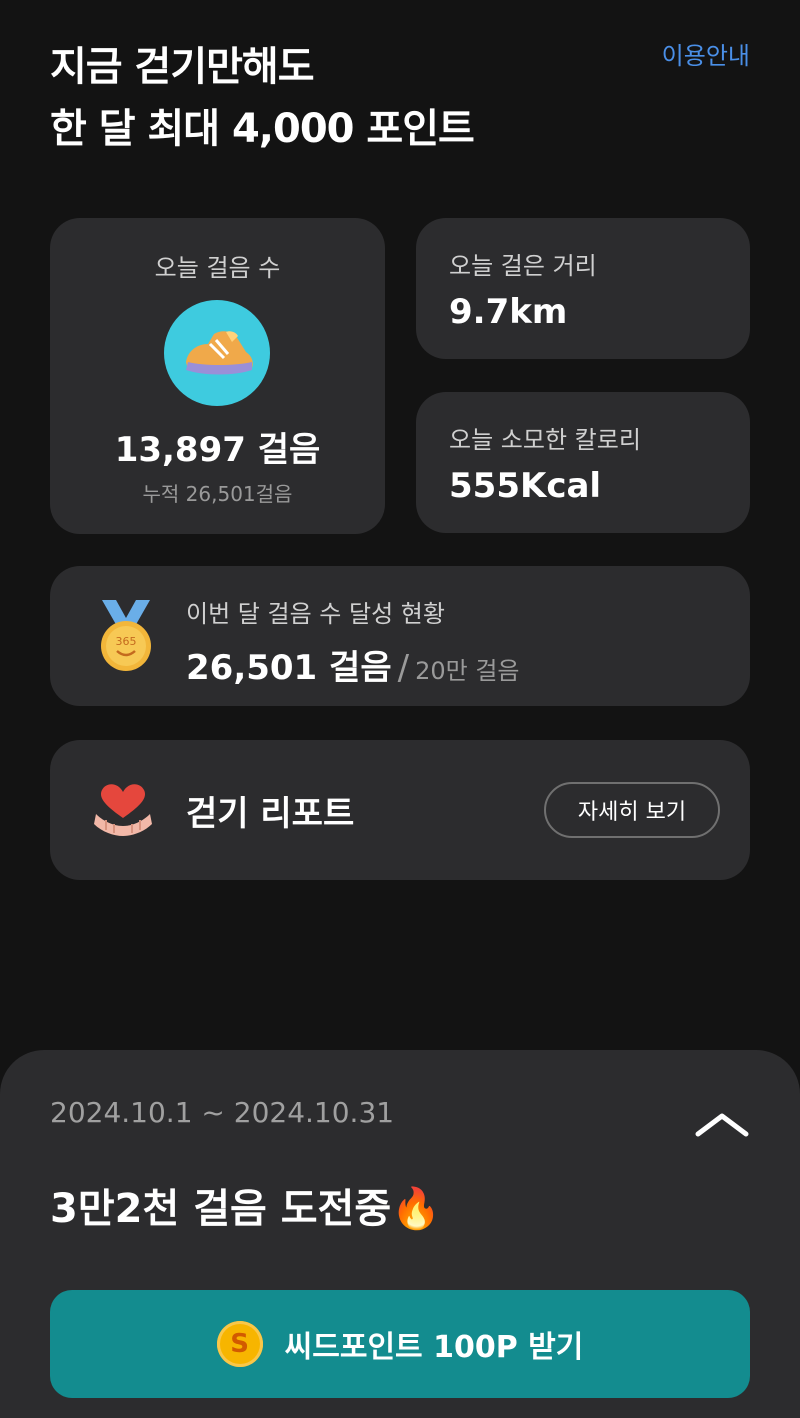  I want to click on today-steps-label: 오늘 걸음 수, so click(217, 268).